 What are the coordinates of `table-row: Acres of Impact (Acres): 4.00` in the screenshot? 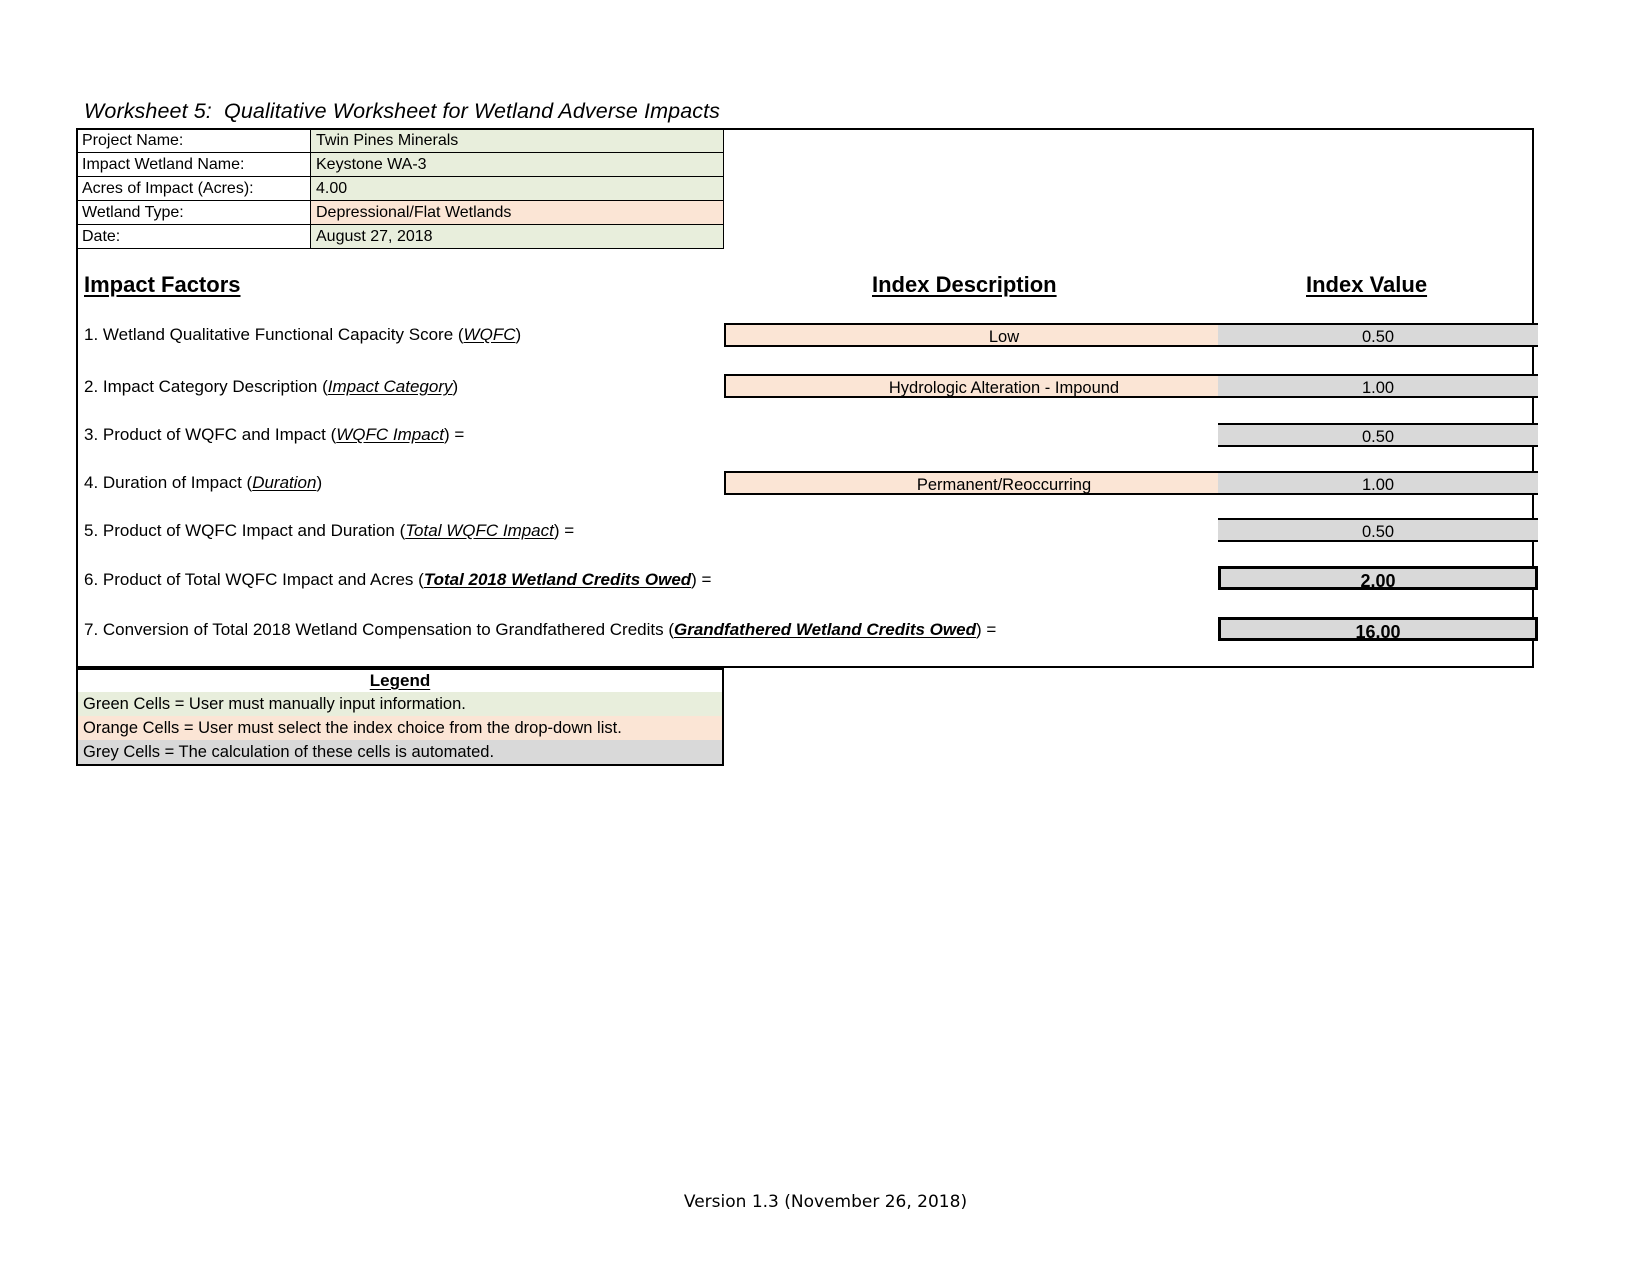 It's located at (400, 188).